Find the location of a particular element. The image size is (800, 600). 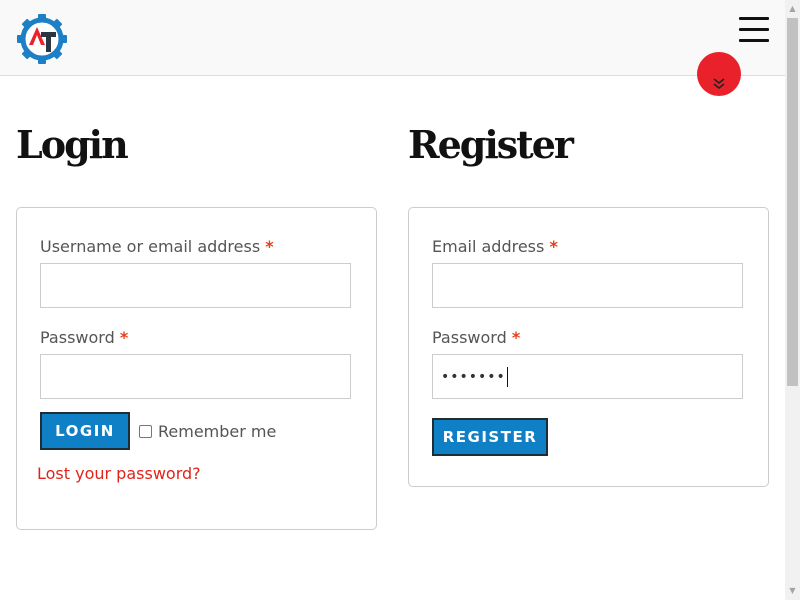

register-title: Register is located at coordinates (491, 144).